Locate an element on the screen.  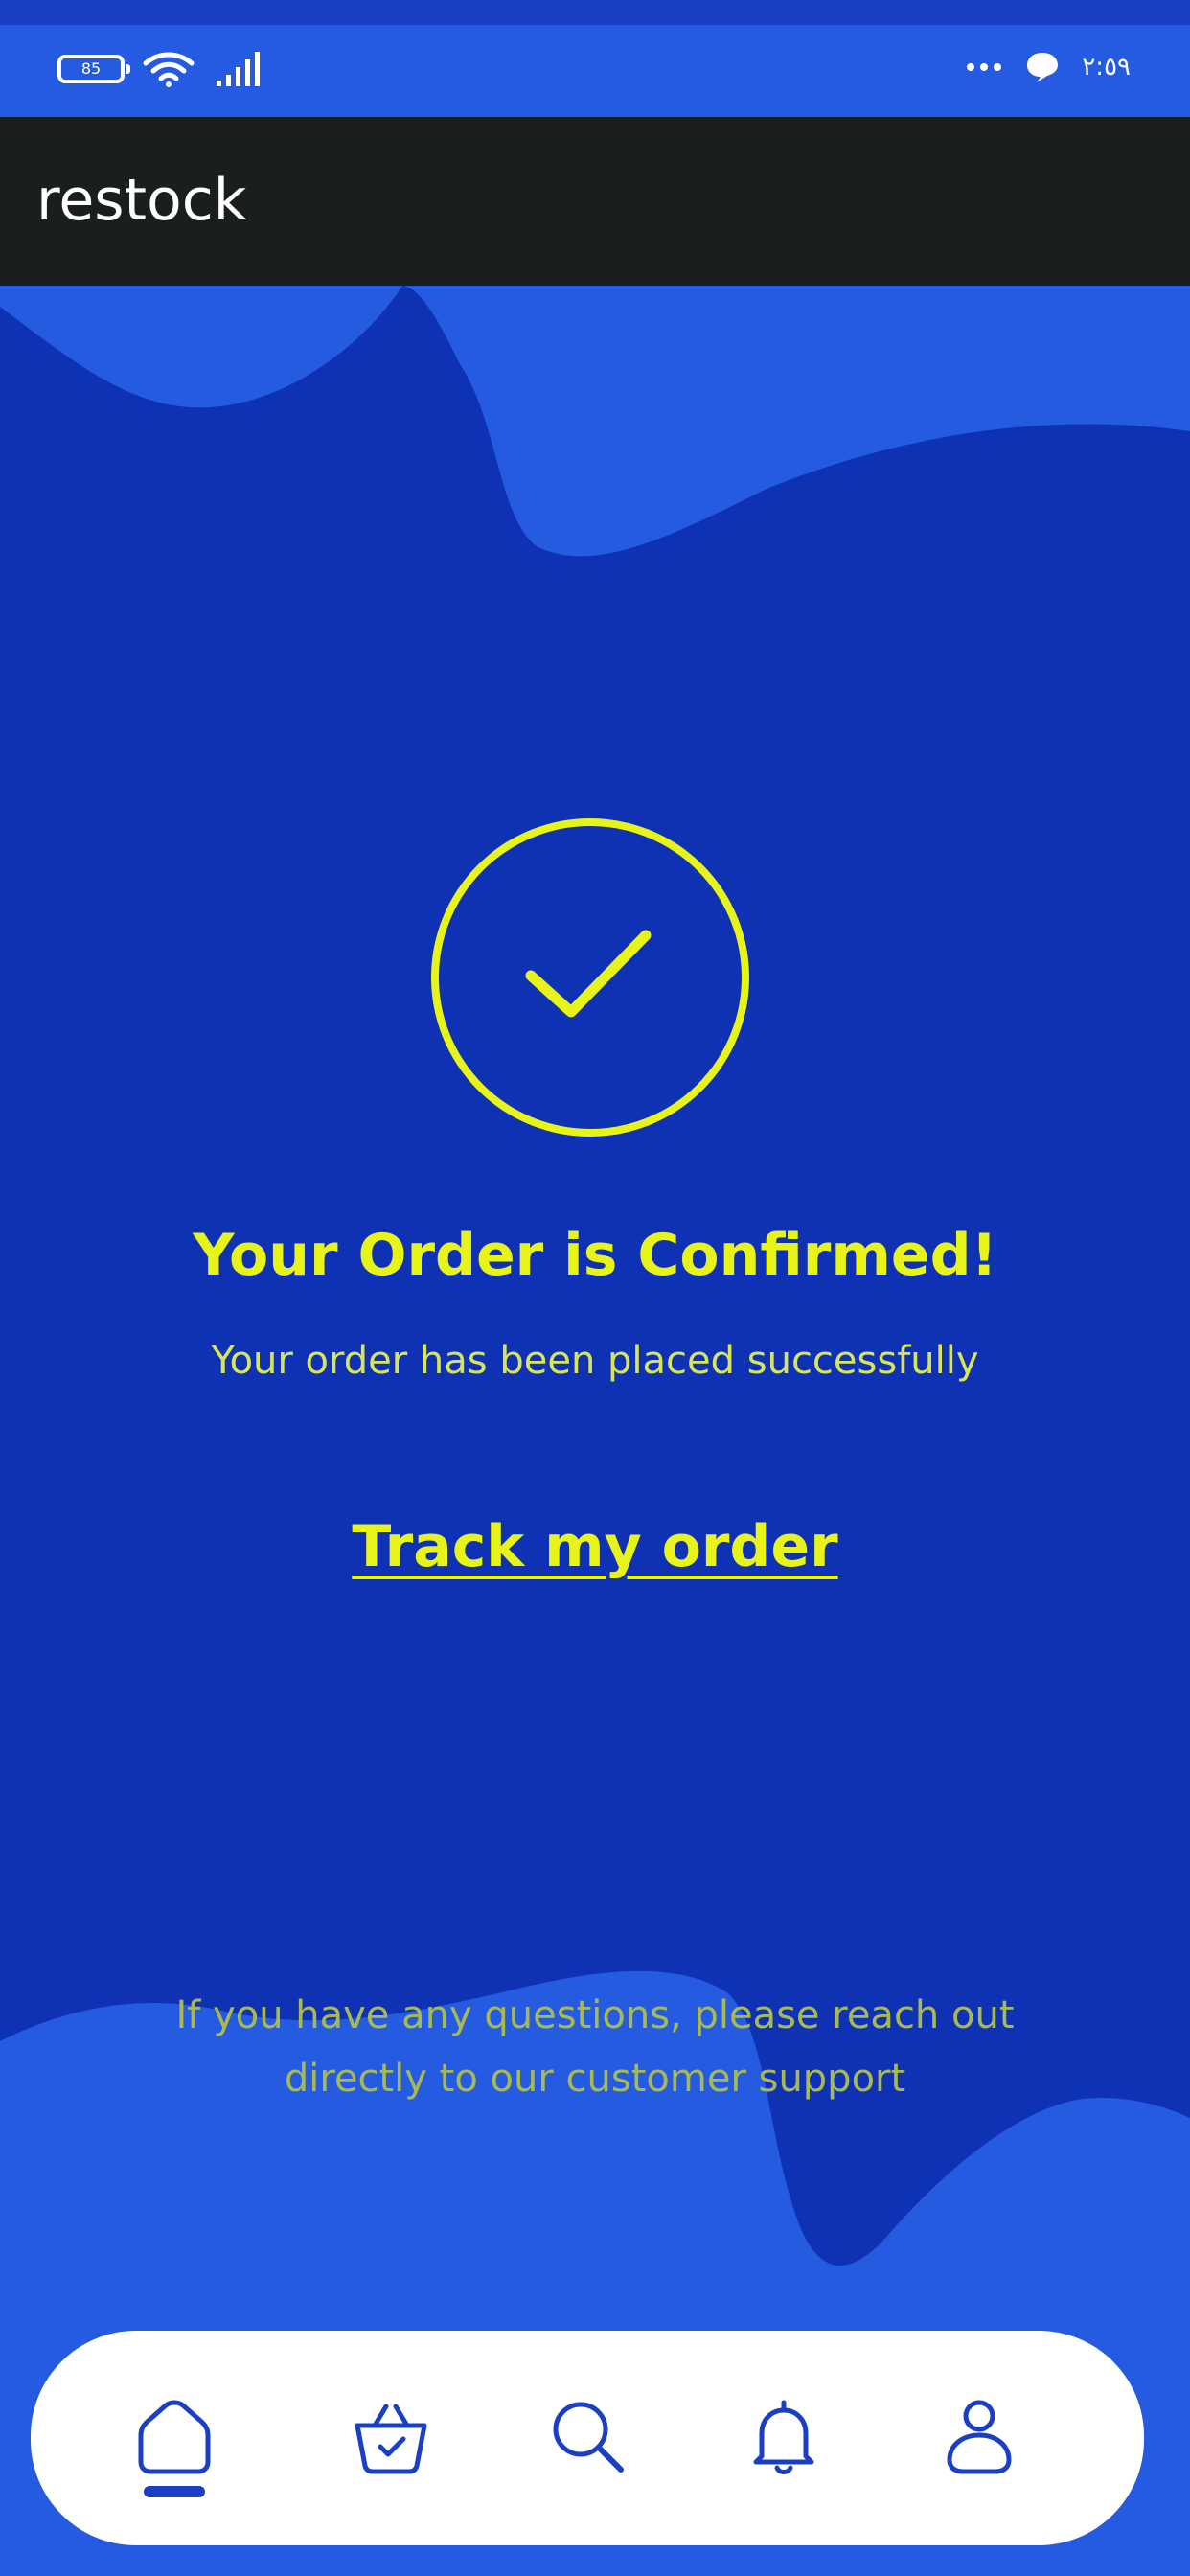
active-tab-indicator is located at coordinates (175, 2491).